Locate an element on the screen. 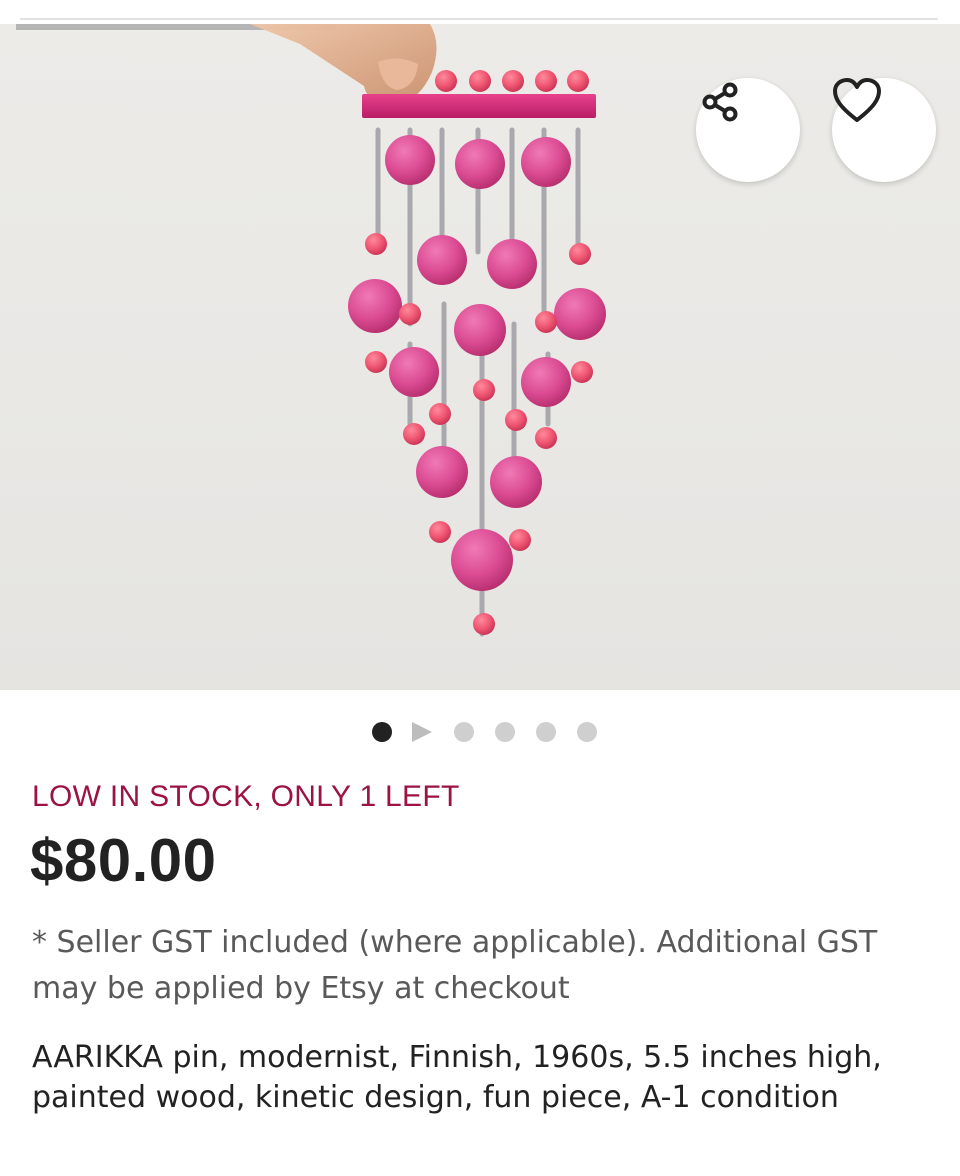  carousel-indicators is located at coordinates (480, 732).